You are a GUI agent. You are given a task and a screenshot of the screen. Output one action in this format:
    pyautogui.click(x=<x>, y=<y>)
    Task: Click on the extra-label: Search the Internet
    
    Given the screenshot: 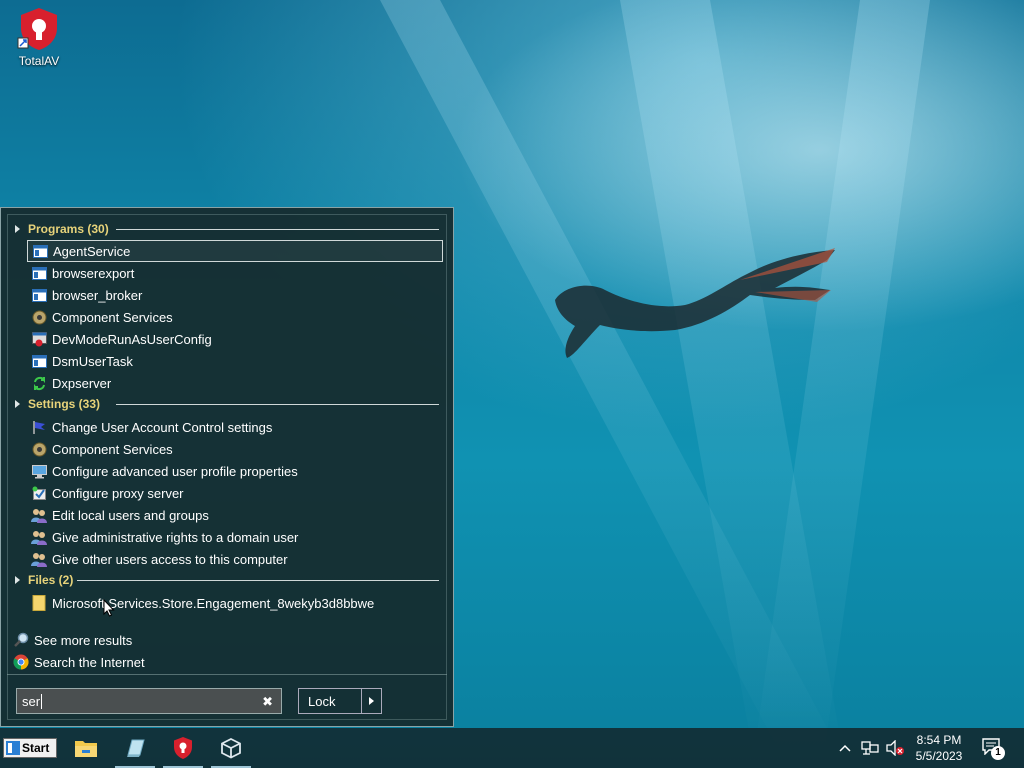 What is the action you would take?
    pyautogui.click(x=89, y=662)
    